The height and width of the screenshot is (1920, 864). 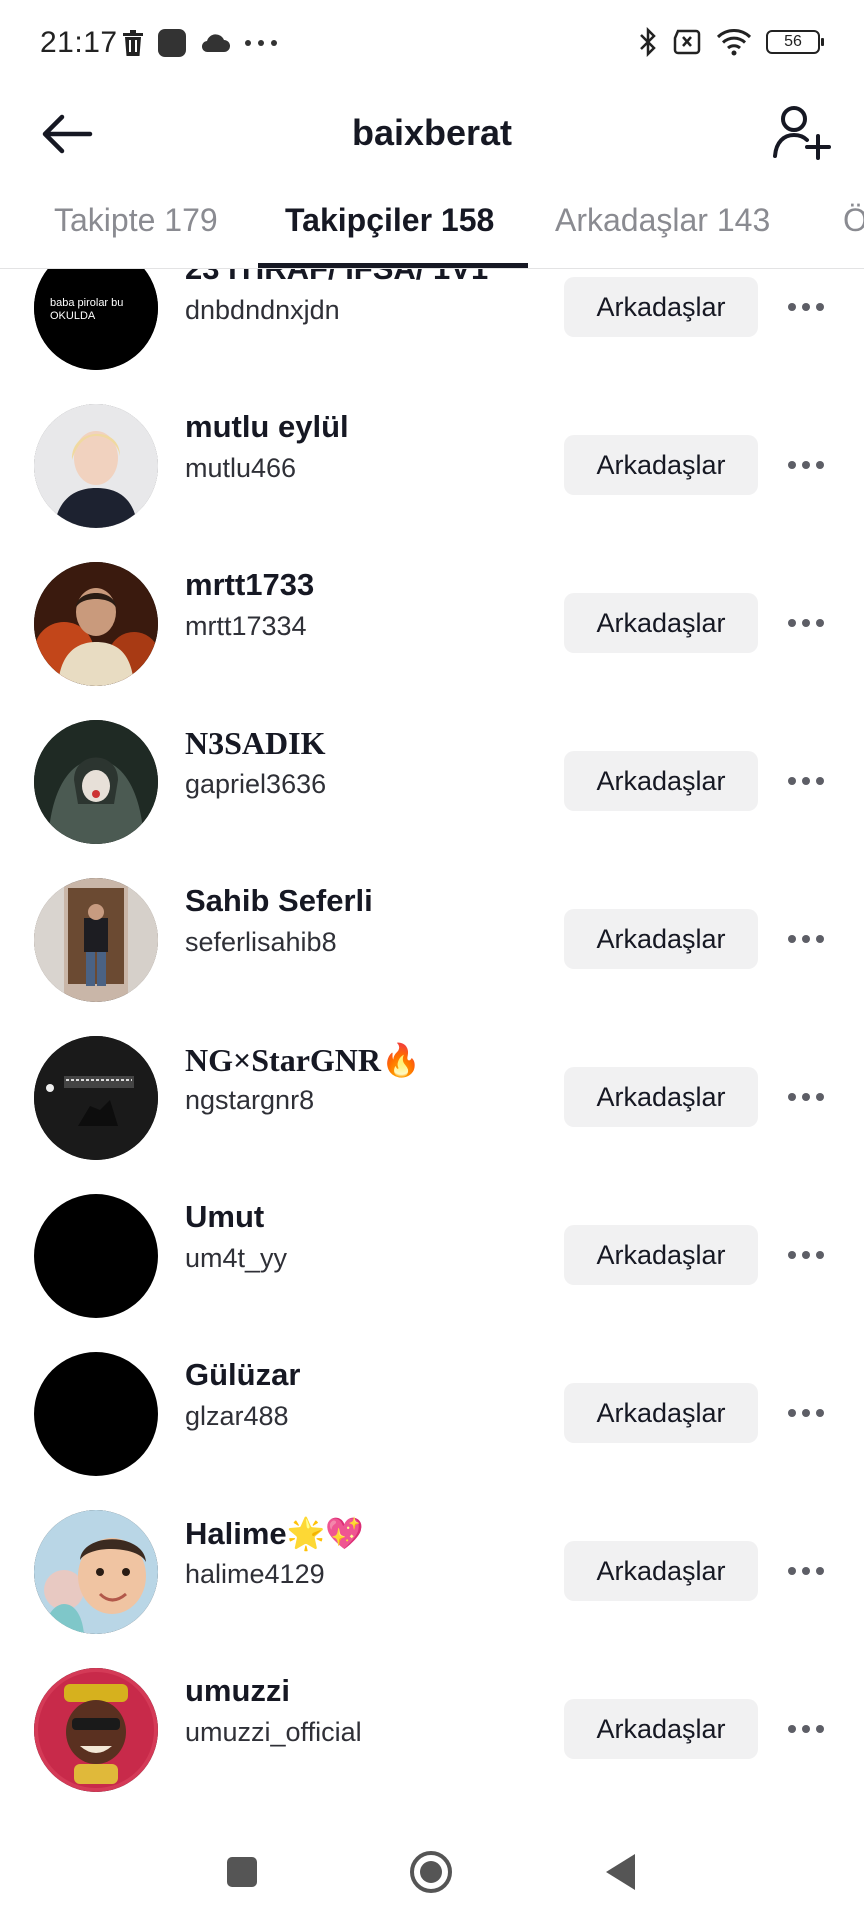 I want to click on display-name: Halime🌟💖, so click(x=274, y=1533).